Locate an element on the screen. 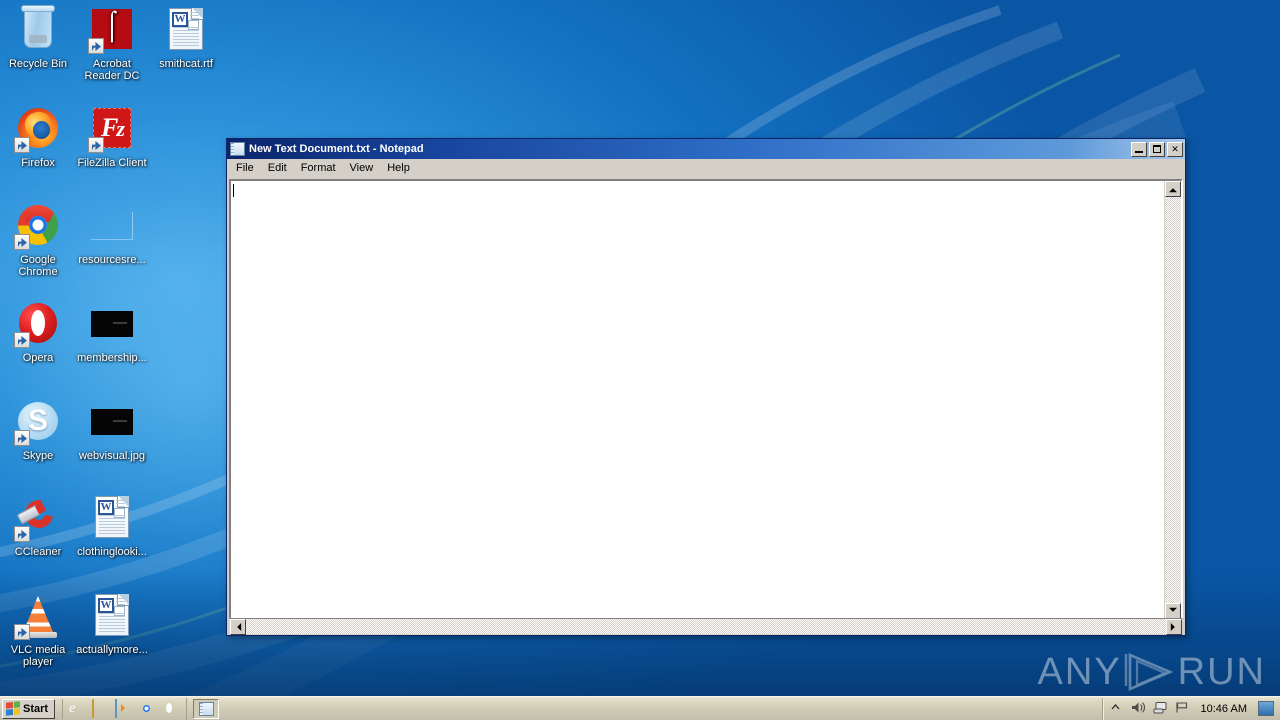 This screenshot has width=1280, height=720. windows-media-player-icon is located at coordinates (123, 708).